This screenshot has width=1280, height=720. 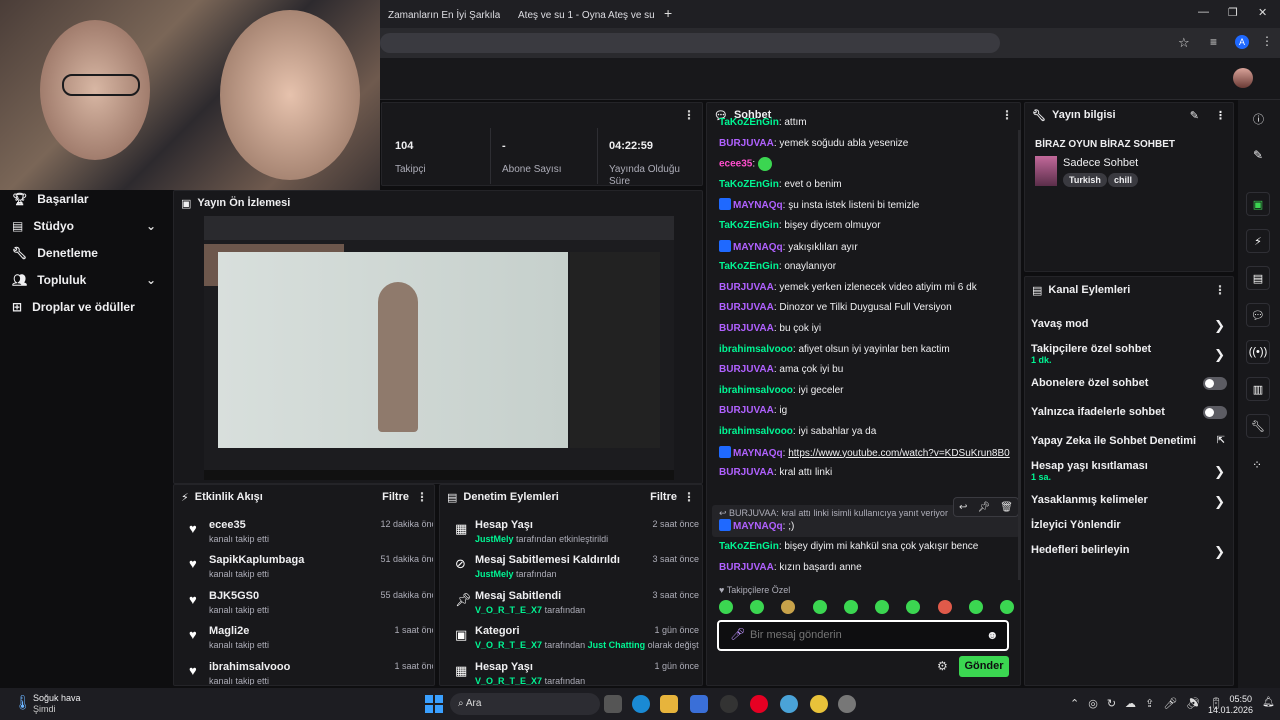 What do you see at coordinates (1184, 43) in the screenshot?
I see `bookmark-star-icon: ☆` at bounding box center [1184, 43].